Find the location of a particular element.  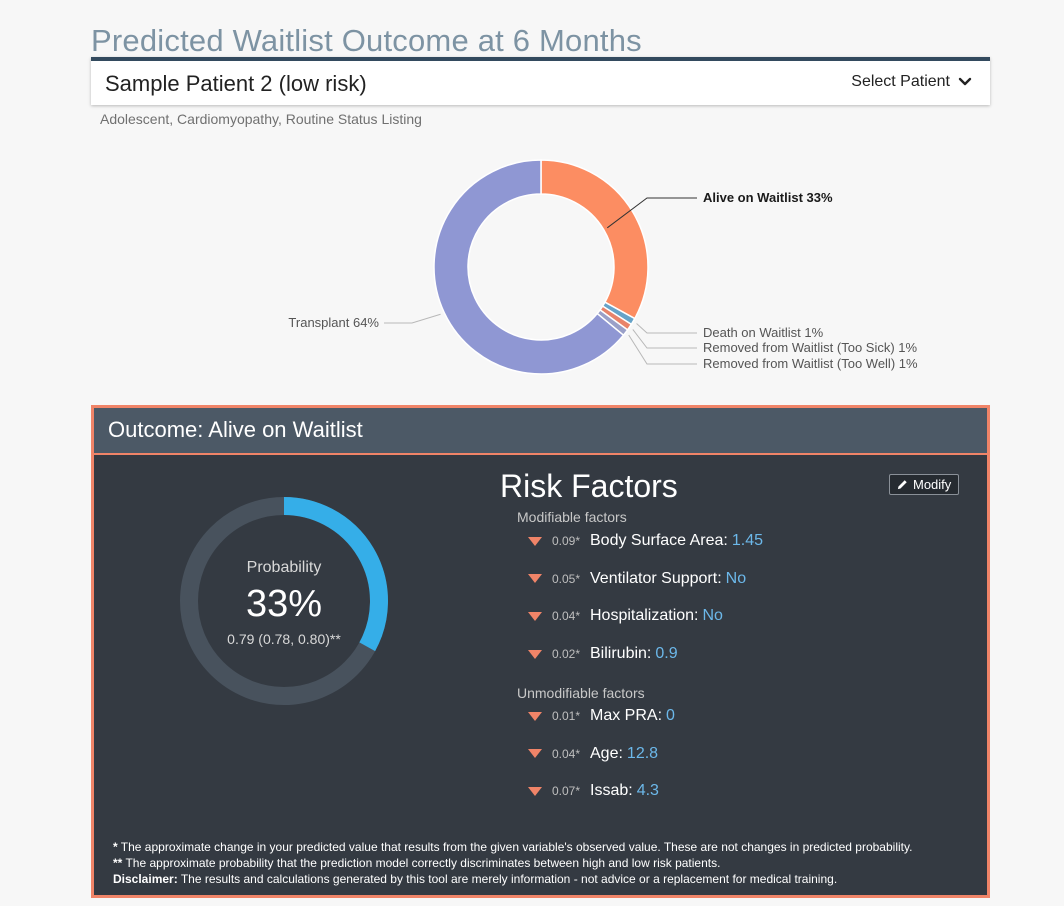

pie-slice-label: Alive on Waitlist 33% is located at coordinates (768, 197).